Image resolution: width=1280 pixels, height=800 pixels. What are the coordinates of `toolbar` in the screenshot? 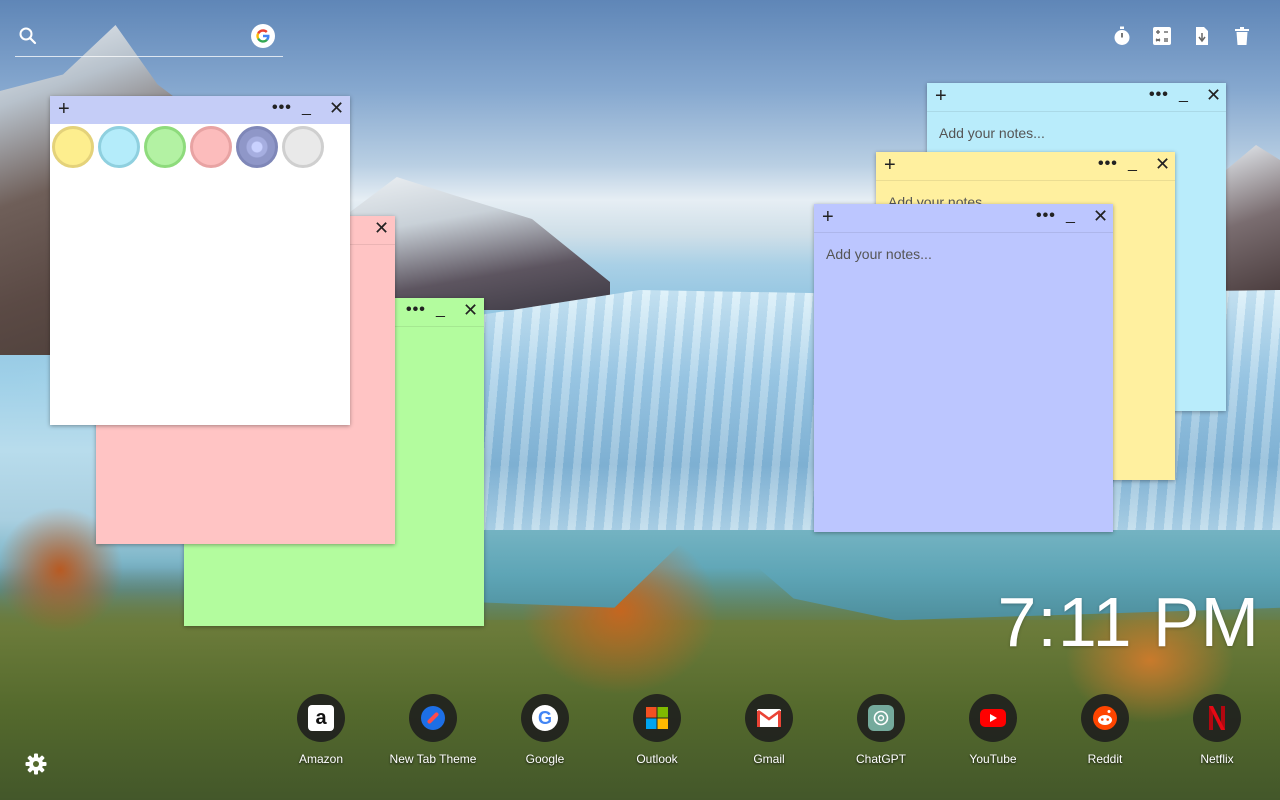 It's located at (1182, 36).